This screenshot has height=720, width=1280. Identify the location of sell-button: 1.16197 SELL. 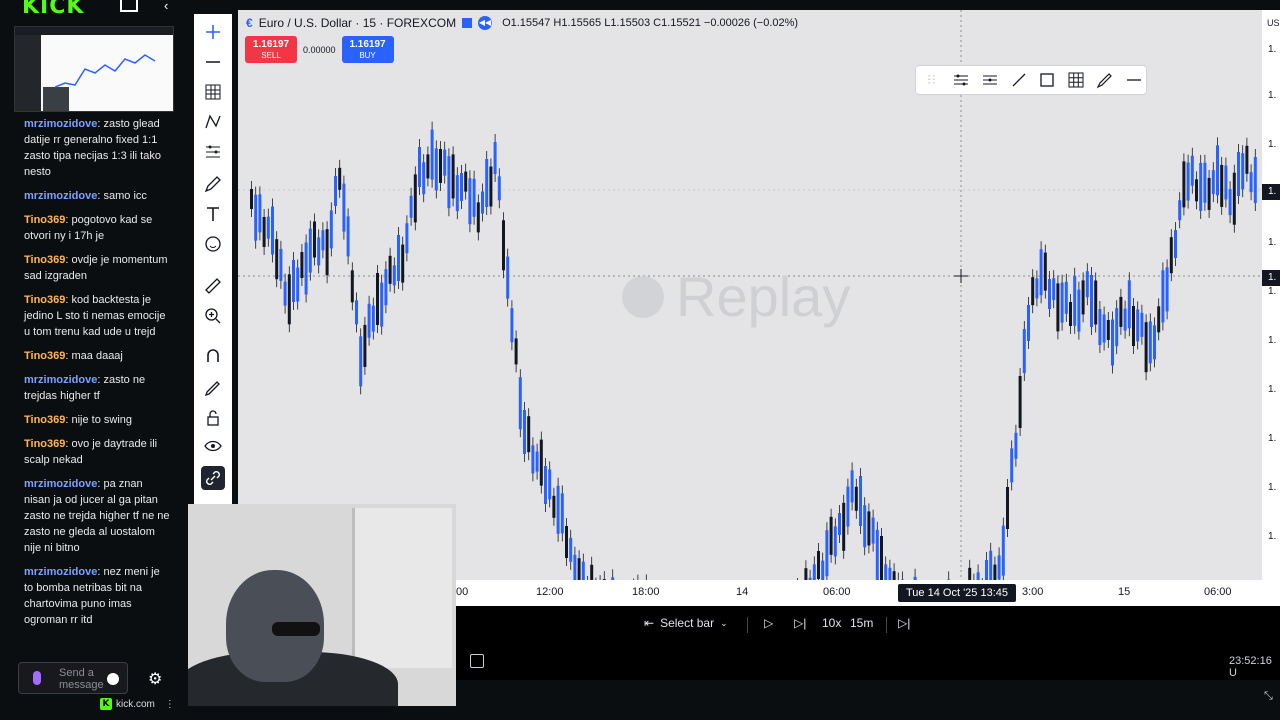
(271, 49).